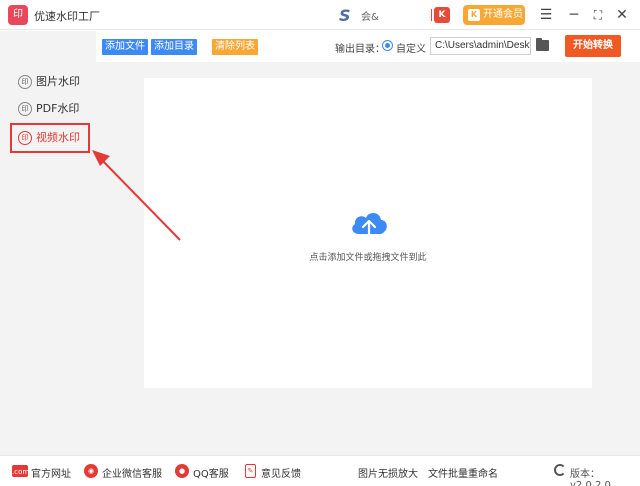 The width and height of the screenshot is (640, 486). Describe the element at coordinates (18, 15) in the screenshot. I see `app-logo-icon: 印` at that location.